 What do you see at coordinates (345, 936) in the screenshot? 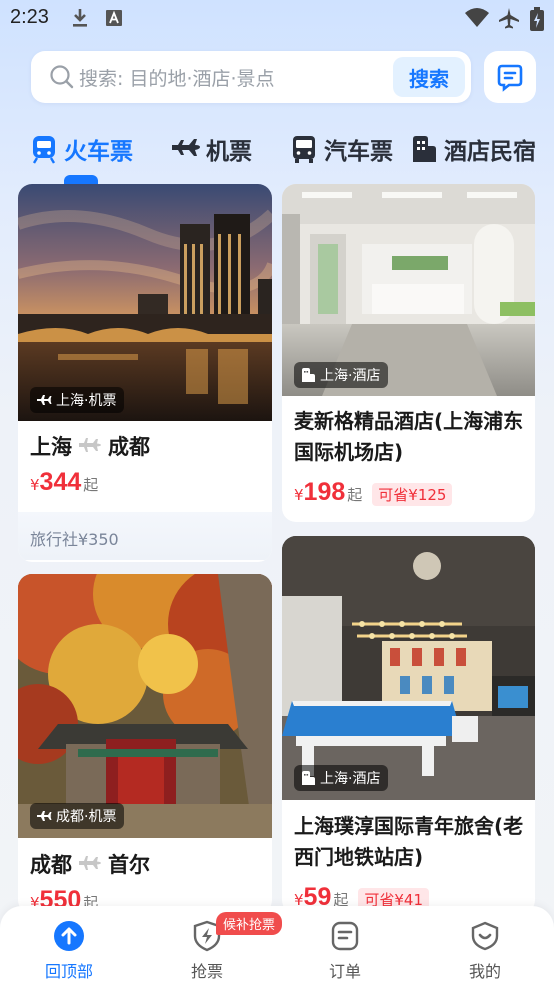
I see `order-icon` at bounding box center [345, 936].